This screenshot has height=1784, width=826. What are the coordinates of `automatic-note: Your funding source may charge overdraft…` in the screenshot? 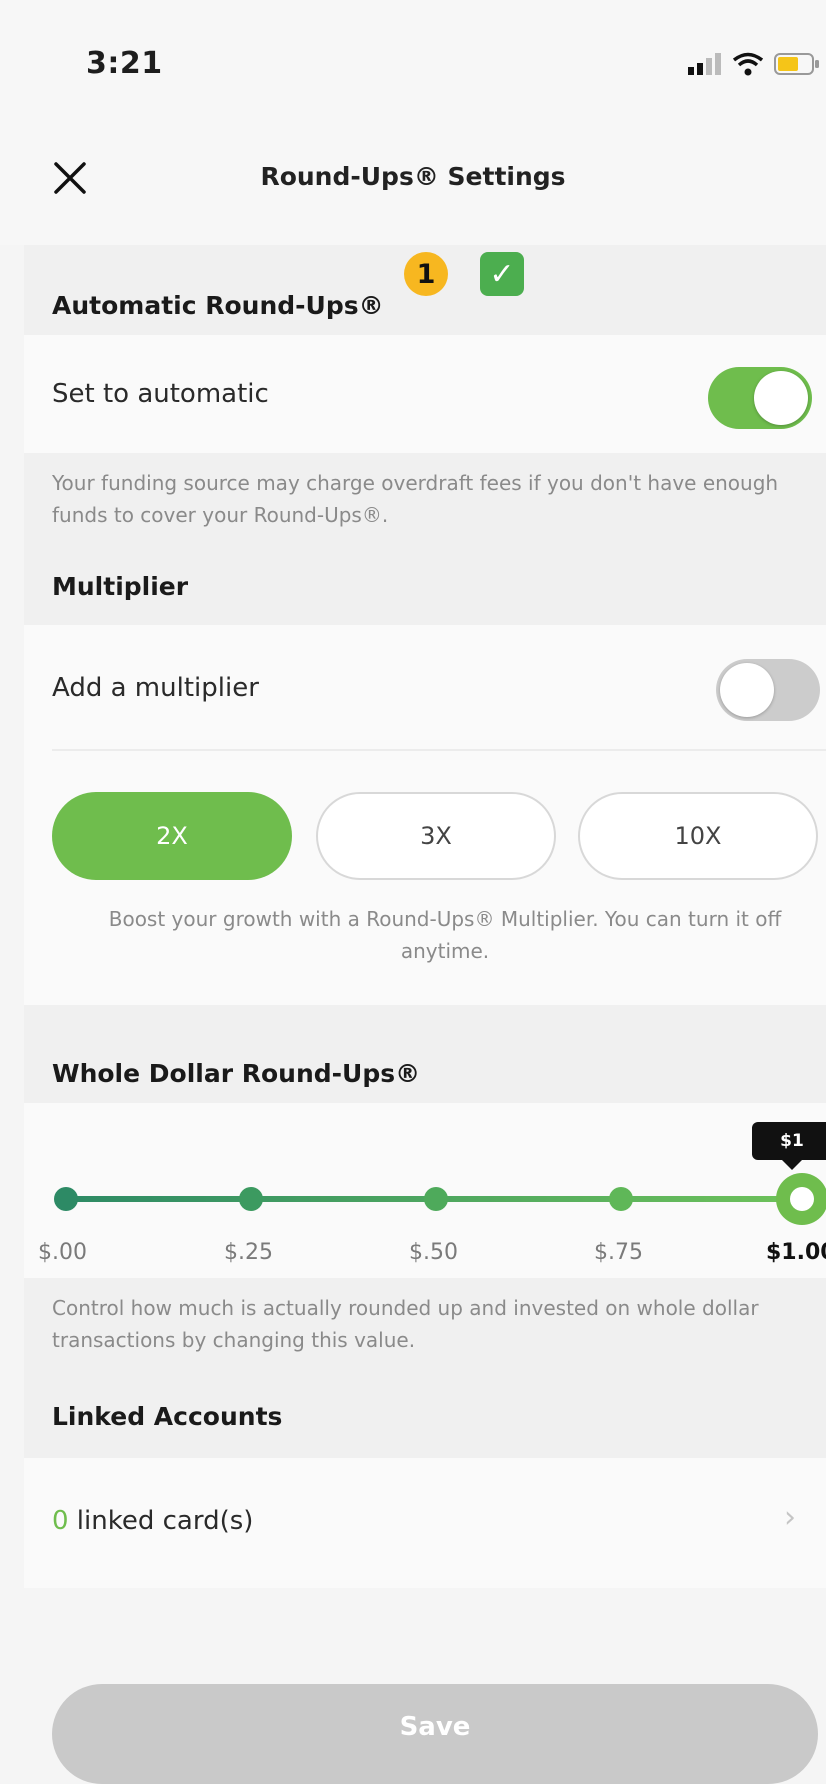 It's located at (425, 501).